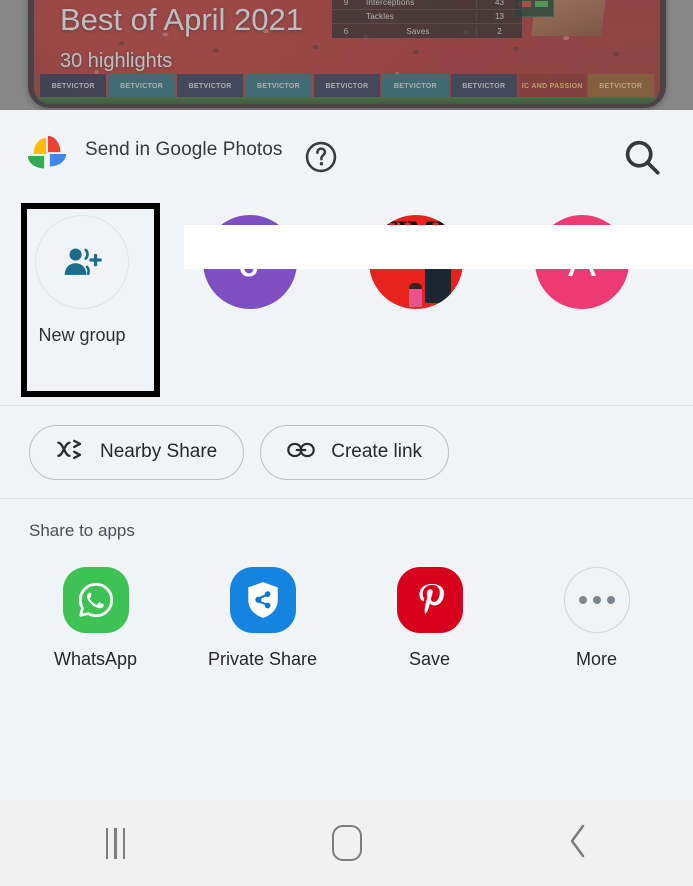 The image size is (693, 886). I want to click on stats-left-value: 9, so click(346, 3).